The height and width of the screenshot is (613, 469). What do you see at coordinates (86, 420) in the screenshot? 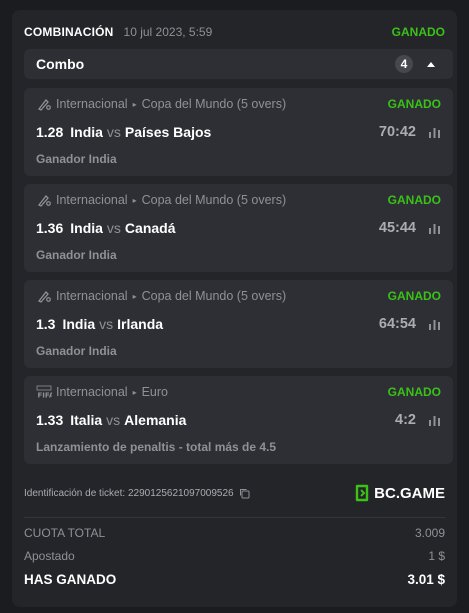
I see `home-team: Italia` at bounding box center [86, 420].